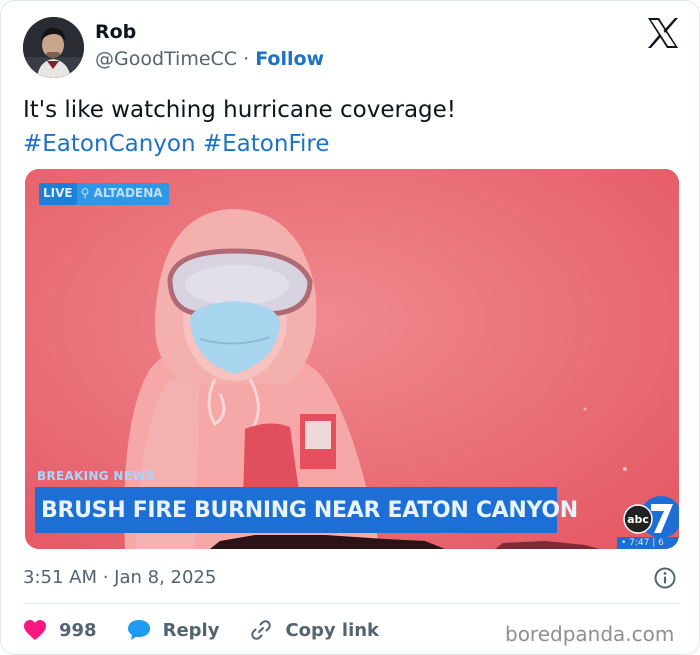 This screenshot has height=655, width=700. What do you see at coordinates (87, 193) in the screenshot?
I see `location-pin-icon: ⚲` at bounding box center [87, 193].